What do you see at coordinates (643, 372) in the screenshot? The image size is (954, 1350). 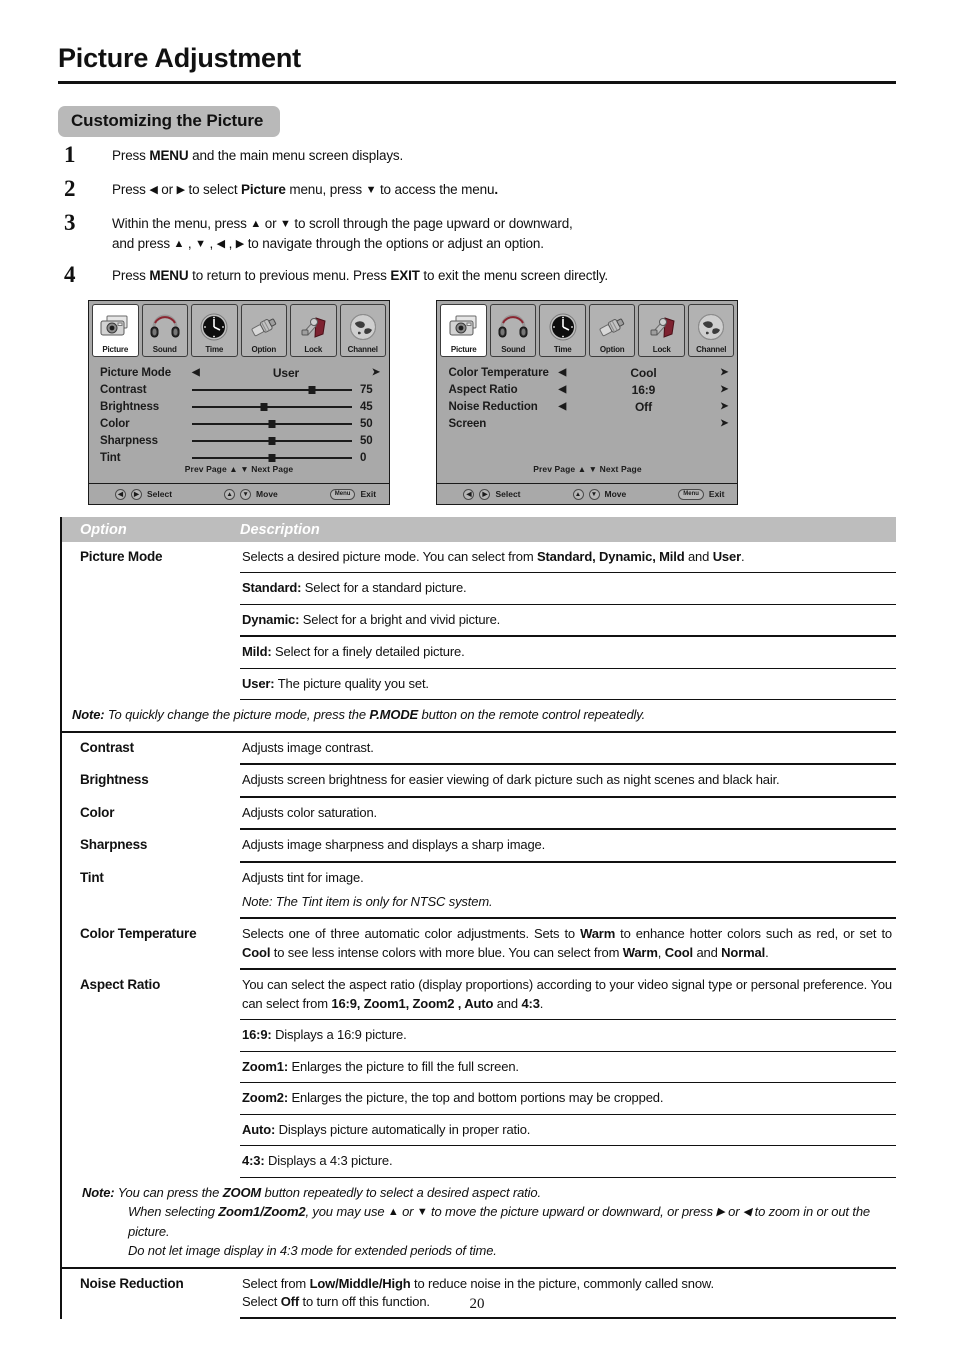 I see `osd-row-value: Cool` at bounding box center [643, 372].